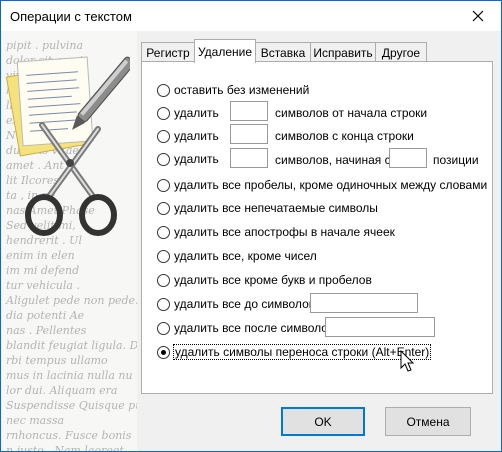 This screenshot has width=502, height=452. Describe the element at coordinates (351, 113) in the screenshot. I see `option-label-suffix: символов от начала строки` at that location.